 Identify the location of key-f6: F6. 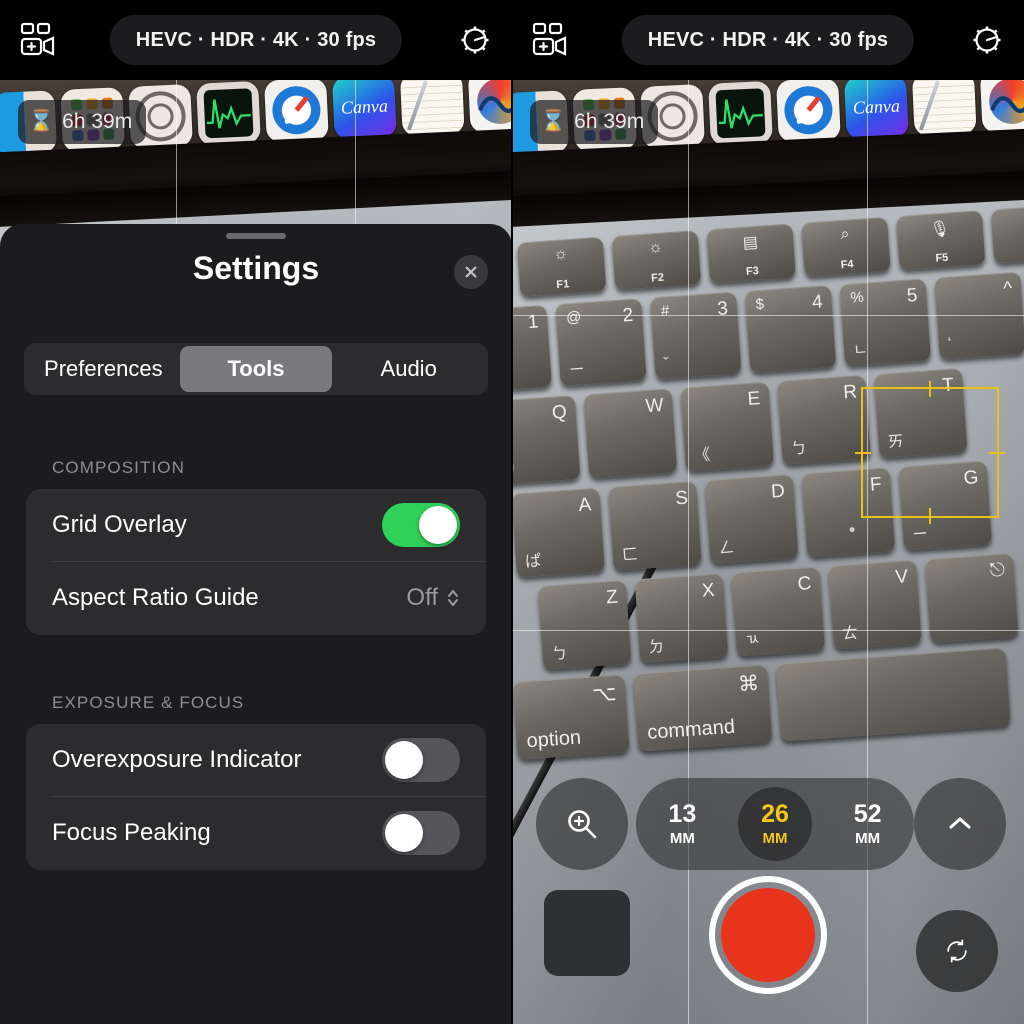
(1007, 233).